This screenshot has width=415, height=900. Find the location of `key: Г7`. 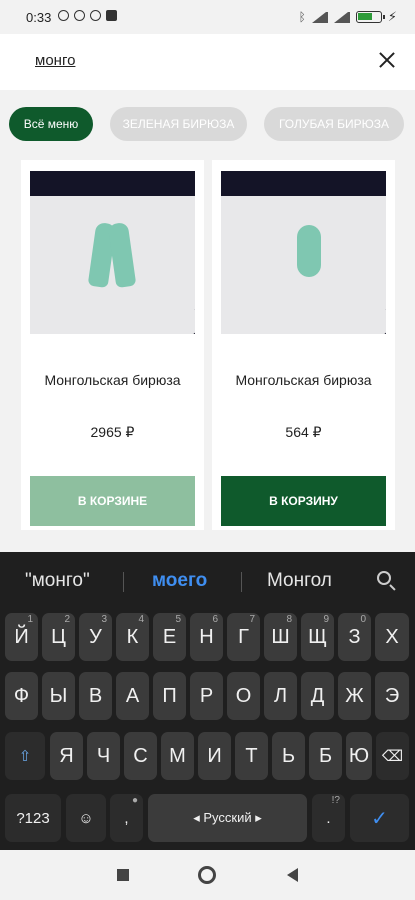

key: Г7 is located at coordinates (243, 637).